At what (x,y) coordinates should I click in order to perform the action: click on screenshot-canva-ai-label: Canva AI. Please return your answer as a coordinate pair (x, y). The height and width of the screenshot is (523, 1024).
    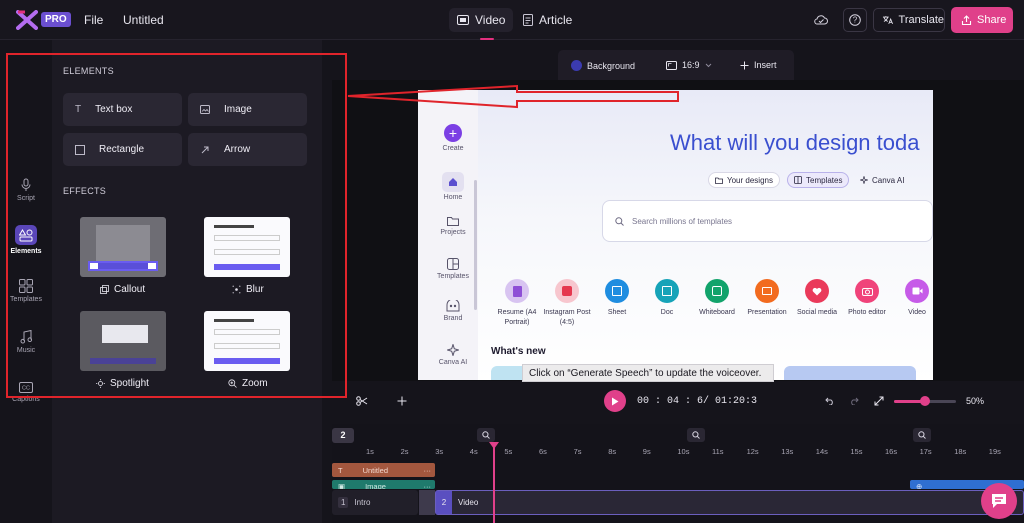
    Looking at the image, I should click on (453, 362).